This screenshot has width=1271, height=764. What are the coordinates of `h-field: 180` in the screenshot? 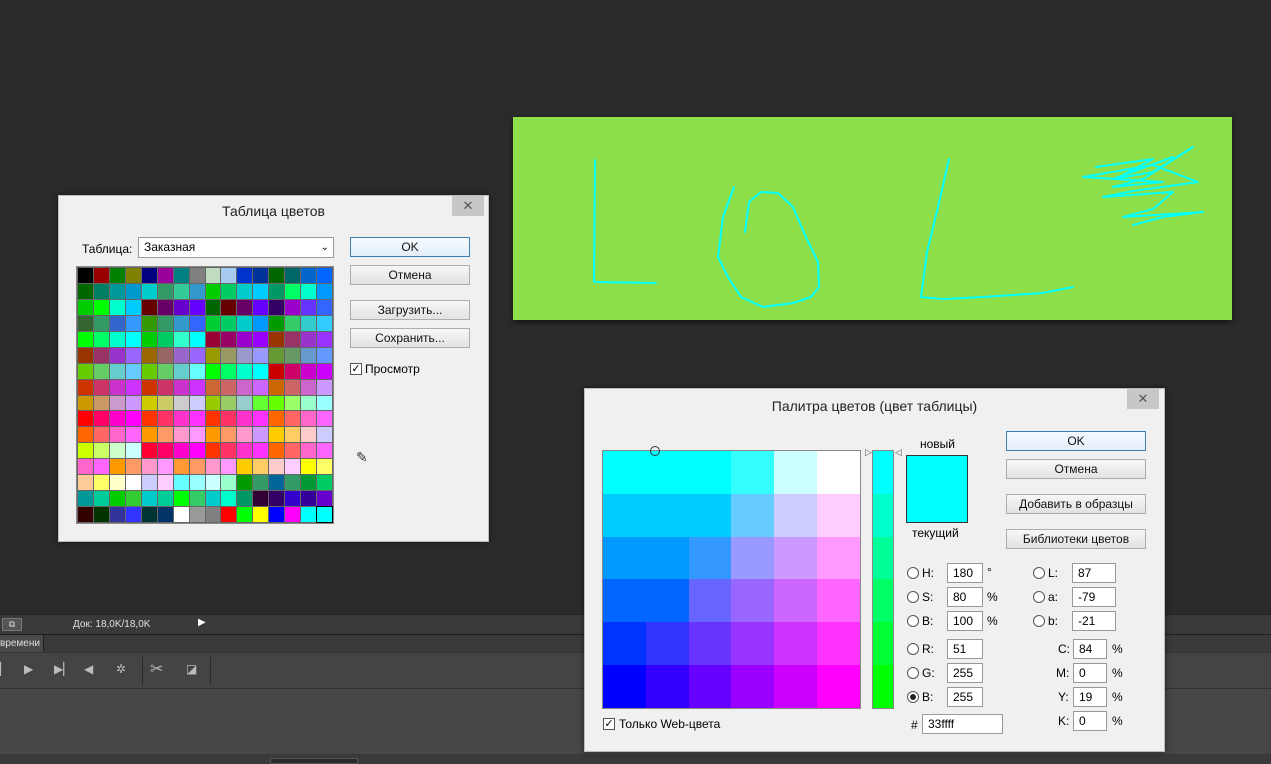 It's located at (965, 573).